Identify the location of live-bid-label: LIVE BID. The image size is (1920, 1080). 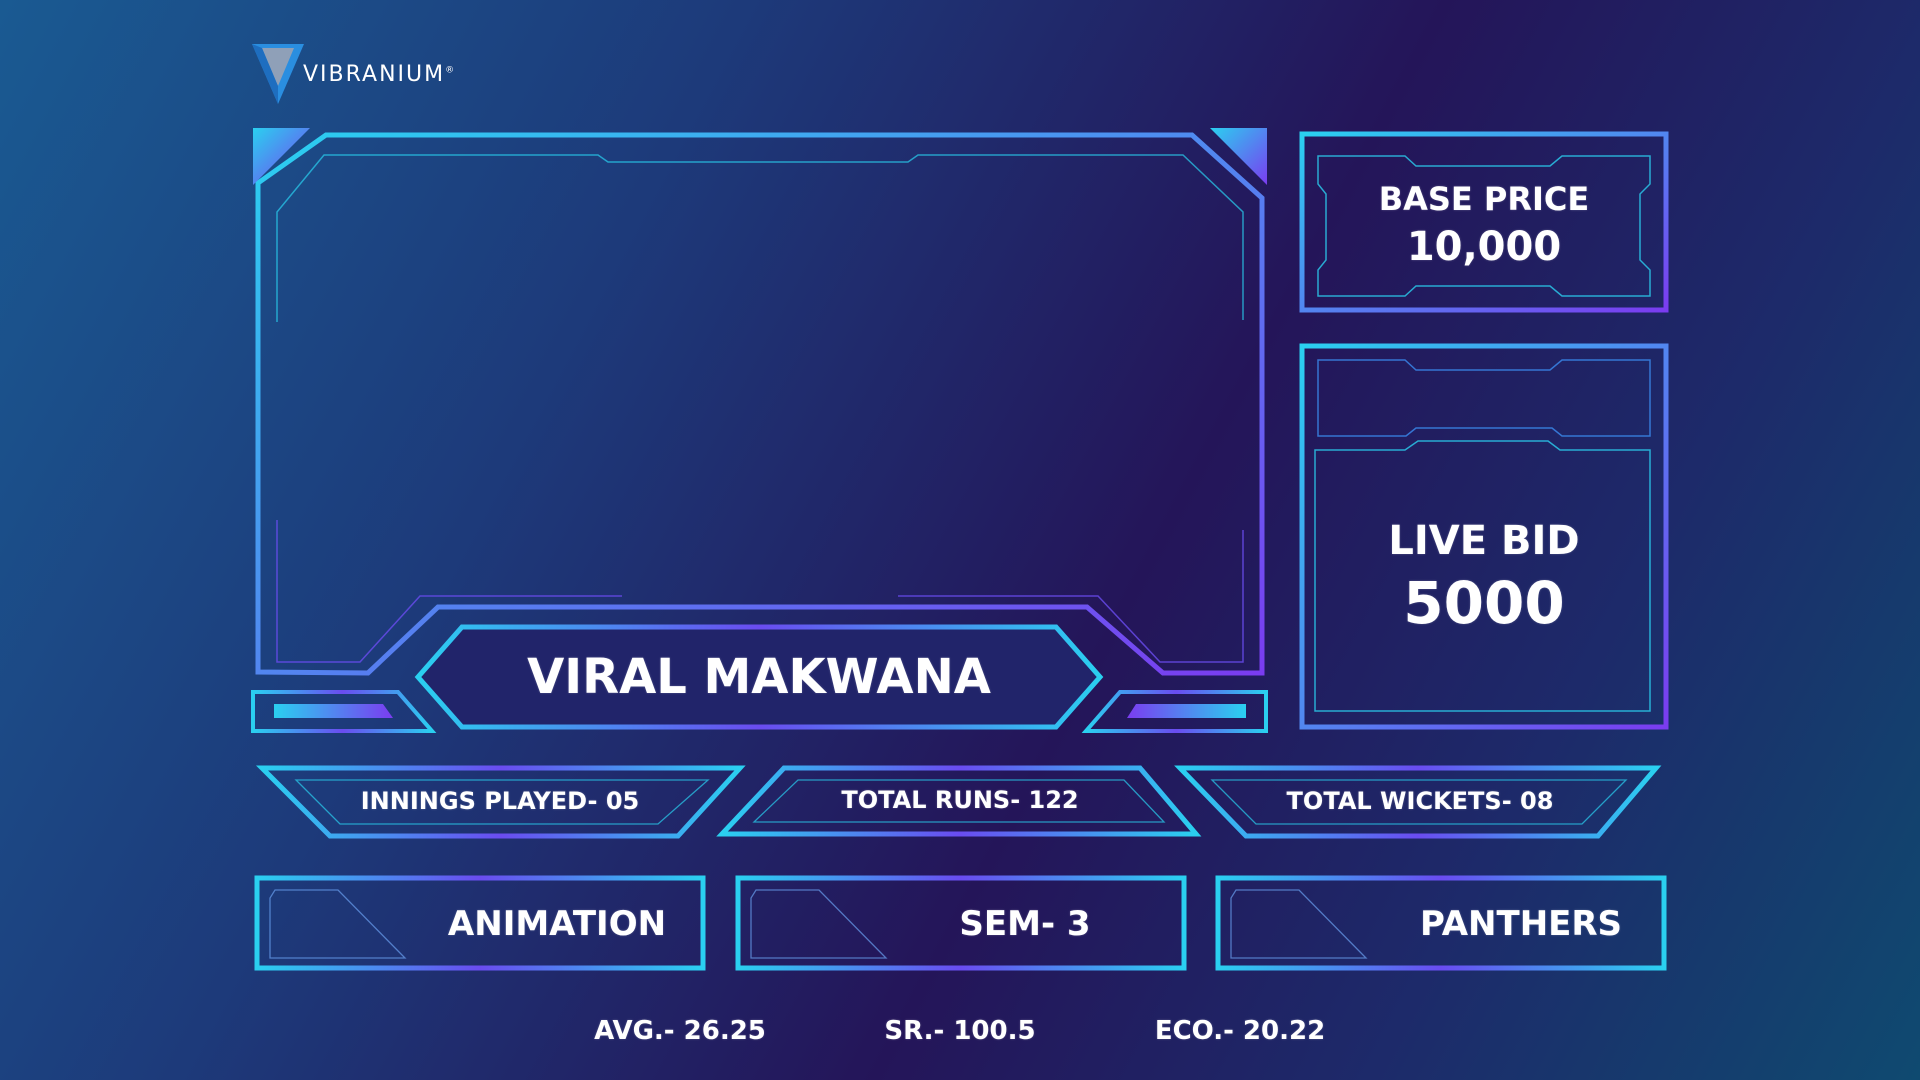
(1484, 541).